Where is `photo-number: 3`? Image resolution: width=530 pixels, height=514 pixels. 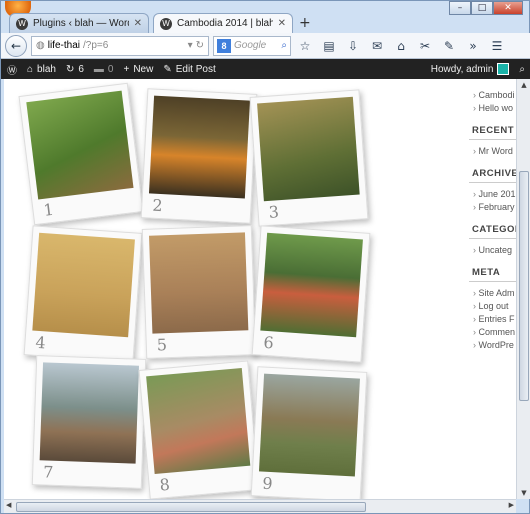 photo-number: 3 is located at coordinates (274, 212).